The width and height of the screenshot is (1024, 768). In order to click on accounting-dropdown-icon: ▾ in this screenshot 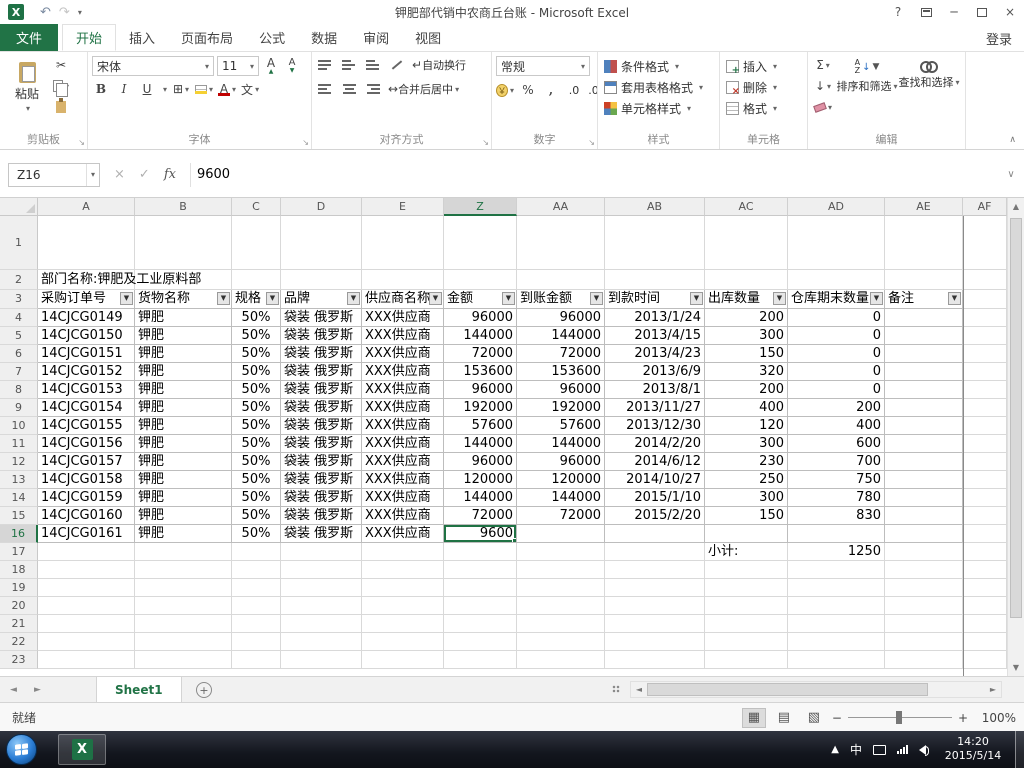, I will do `click(512, 90)`.